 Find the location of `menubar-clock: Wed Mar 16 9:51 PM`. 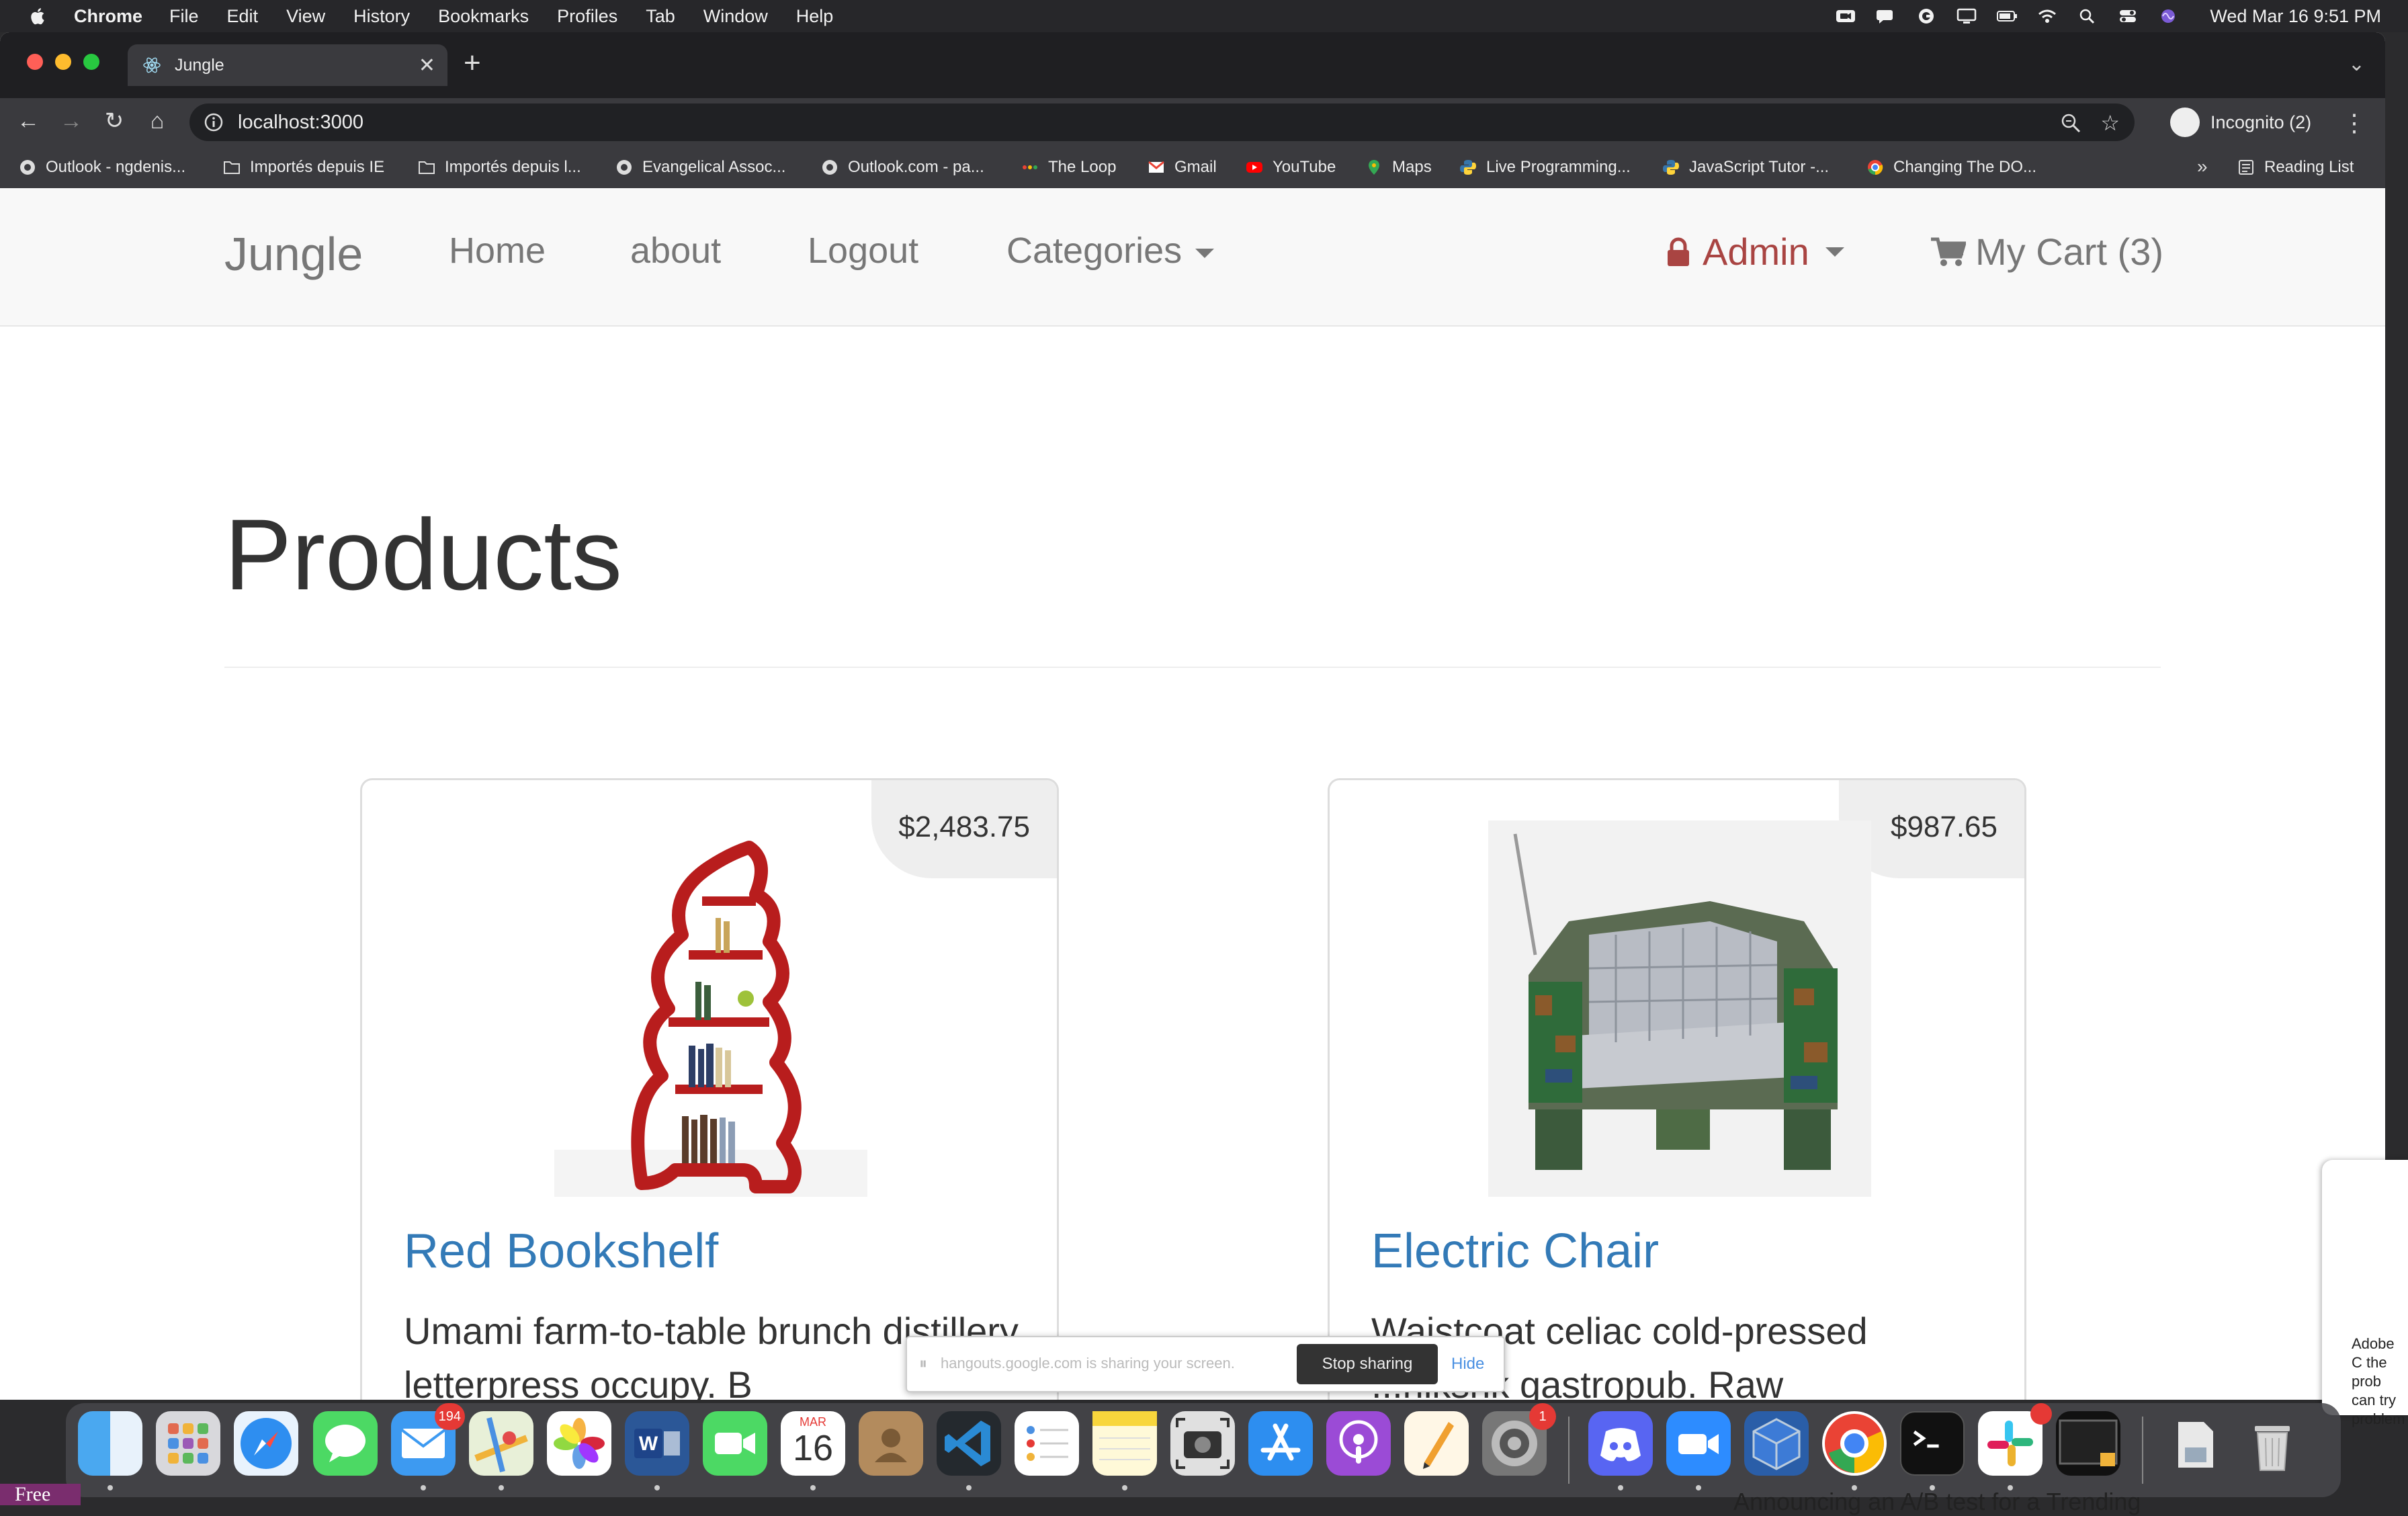

menubar-clock: Wed Mar 16 9:51 PM is located at coordinates (2295, 17).